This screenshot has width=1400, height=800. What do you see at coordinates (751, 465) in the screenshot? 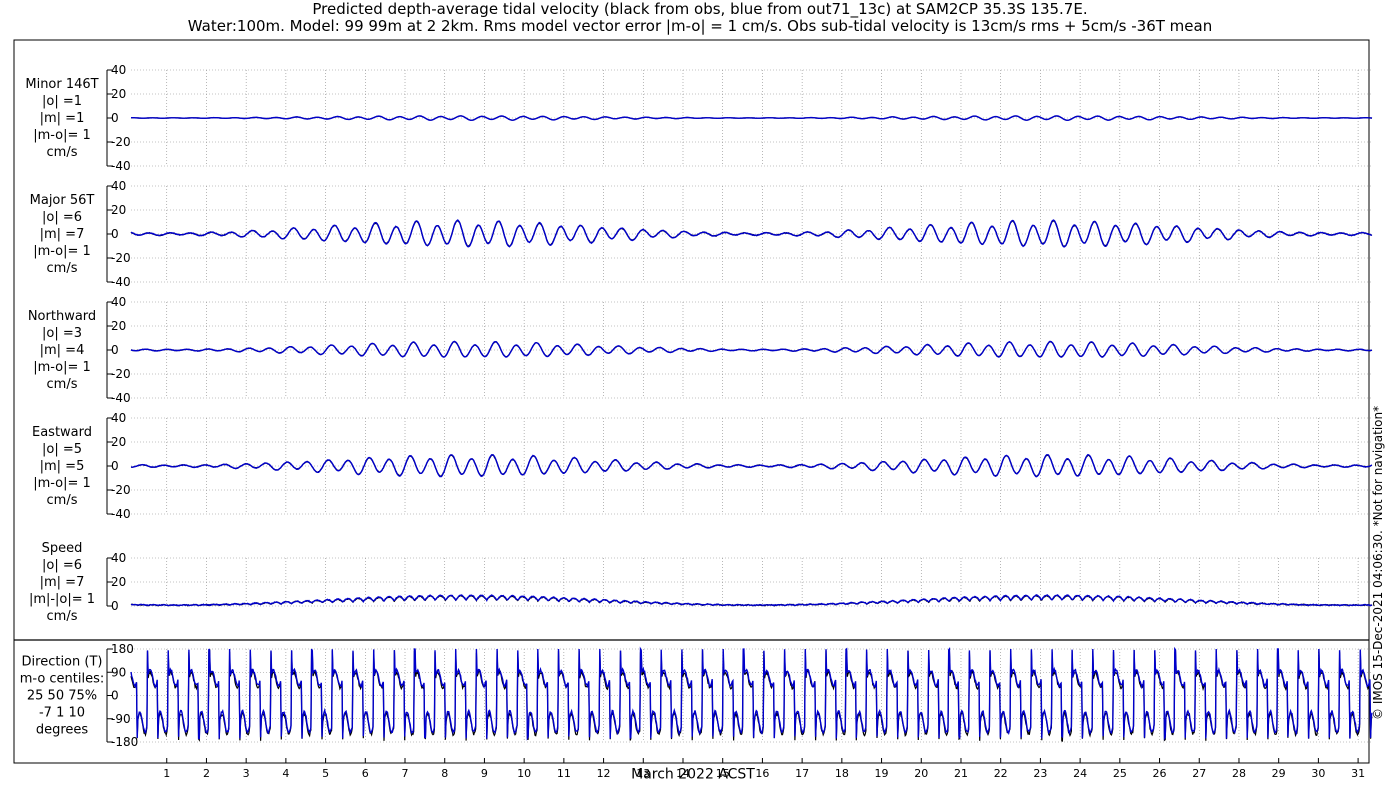
I see `series-obs-line` at bounding box center [751, 465].